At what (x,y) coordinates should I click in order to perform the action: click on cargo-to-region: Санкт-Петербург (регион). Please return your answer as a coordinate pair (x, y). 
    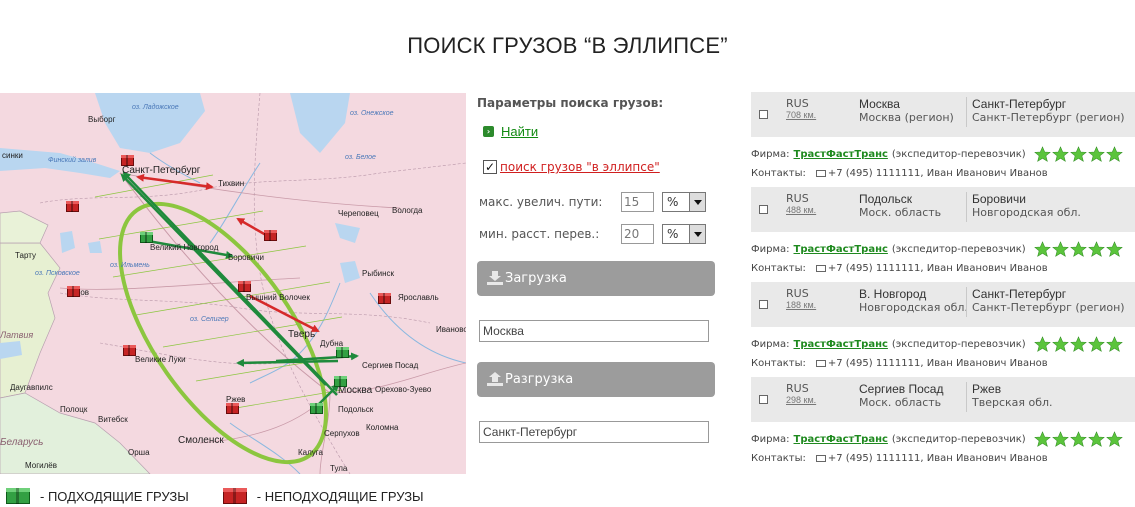
    Looking at the image, I should click on (1048, 307).